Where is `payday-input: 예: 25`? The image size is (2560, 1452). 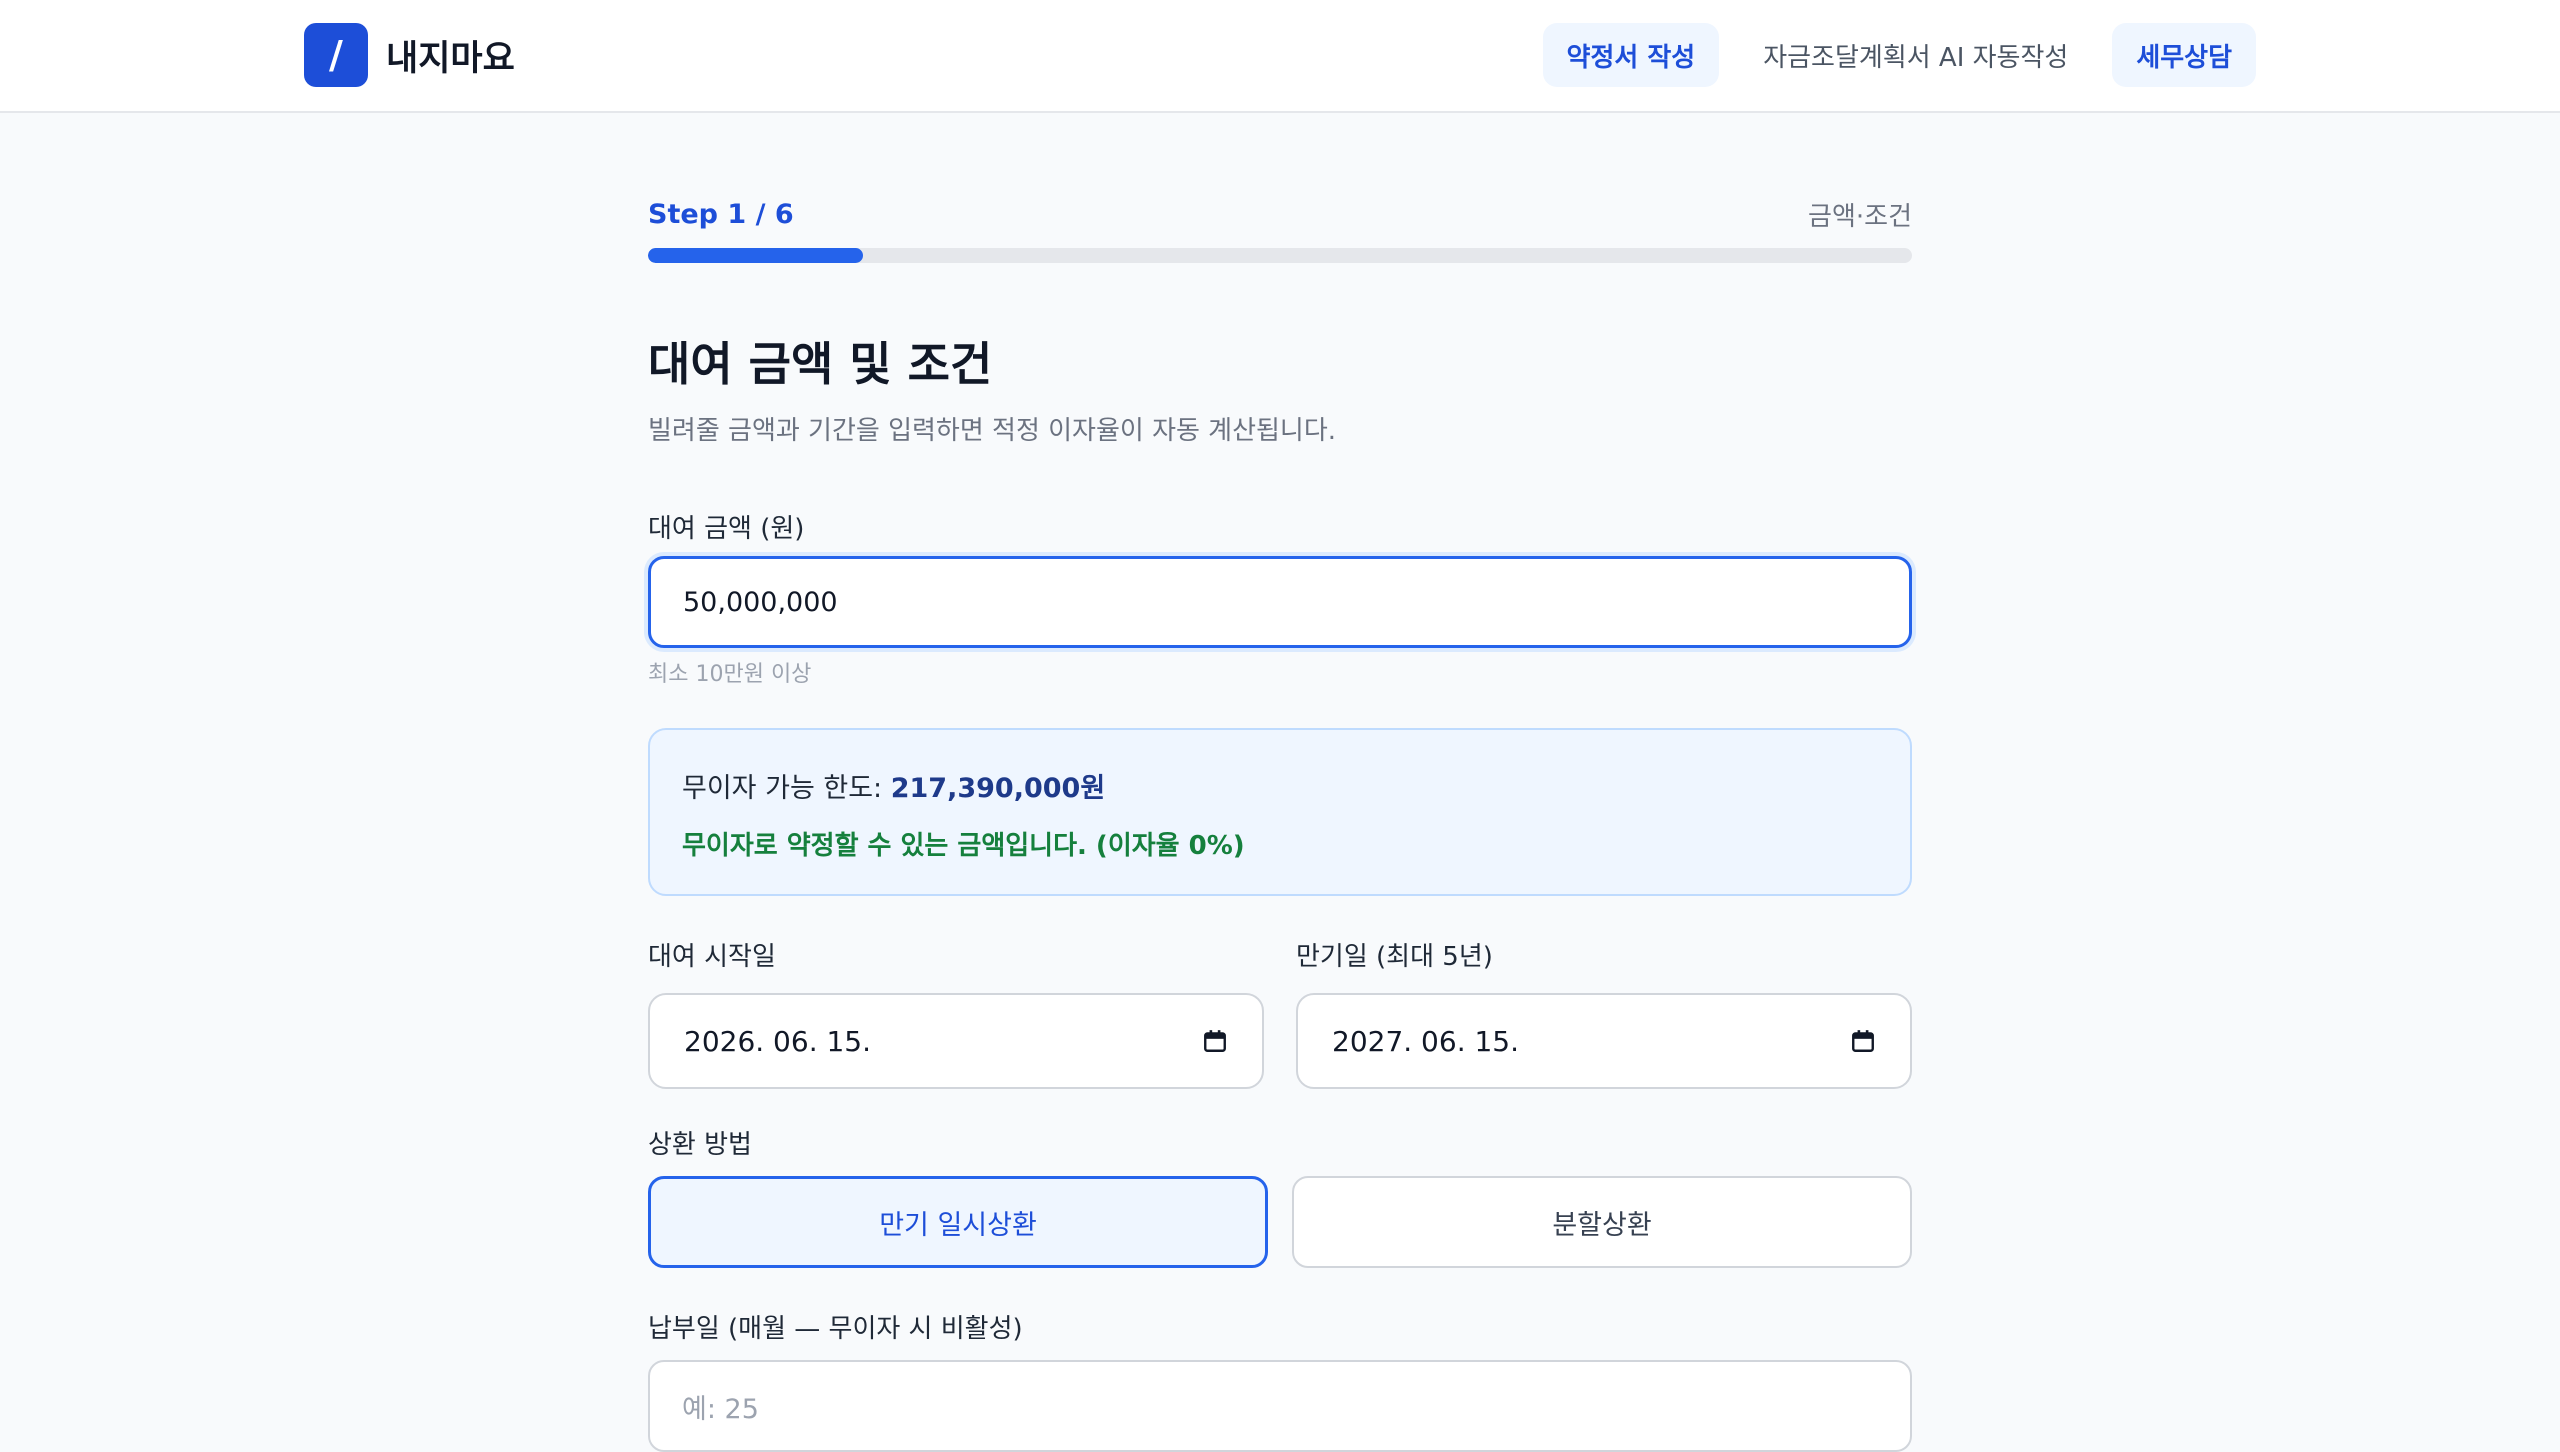
payday-input: 예: 25 is located at coordinates (1280, 1406).